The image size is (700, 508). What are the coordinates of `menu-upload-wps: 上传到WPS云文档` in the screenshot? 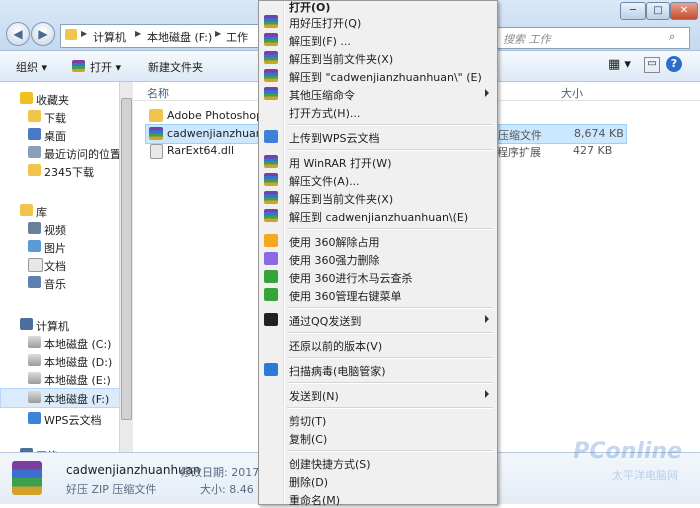 It's located at (378, 137).